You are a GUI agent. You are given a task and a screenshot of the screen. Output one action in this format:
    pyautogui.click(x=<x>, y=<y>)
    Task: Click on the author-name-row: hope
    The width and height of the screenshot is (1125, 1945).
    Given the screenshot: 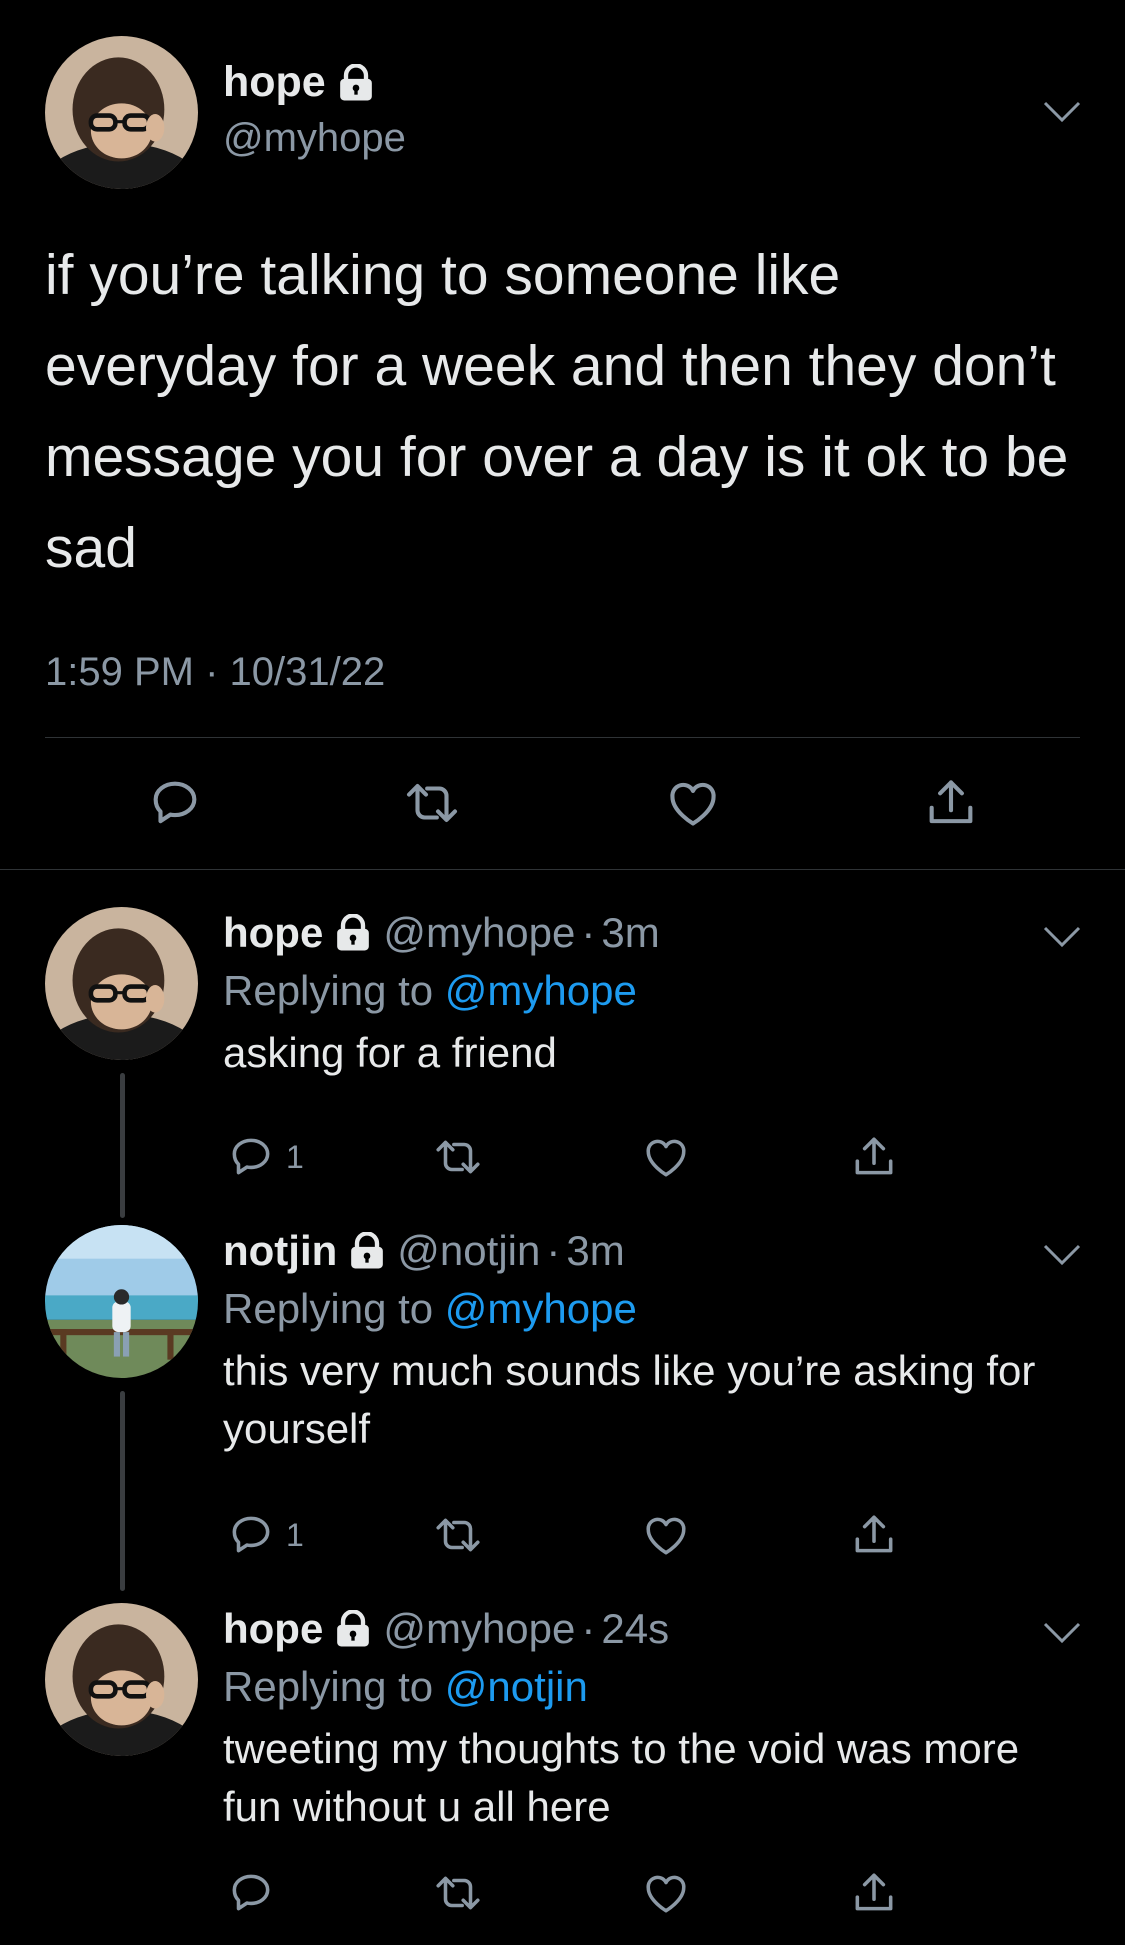 What is the action you would take?
    pyautogui.click(x=299, y=82)
    